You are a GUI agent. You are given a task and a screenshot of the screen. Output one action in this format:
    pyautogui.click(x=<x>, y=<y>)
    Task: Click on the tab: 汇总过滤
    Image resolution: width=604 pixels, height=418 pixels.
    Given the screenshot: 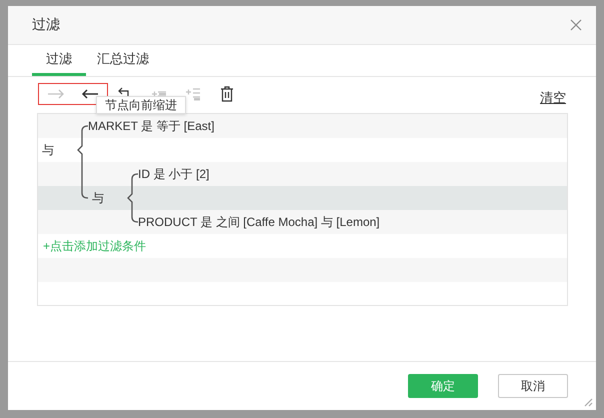 What is the action you would take?
    pyautogui.click(x=123, y=60)
    